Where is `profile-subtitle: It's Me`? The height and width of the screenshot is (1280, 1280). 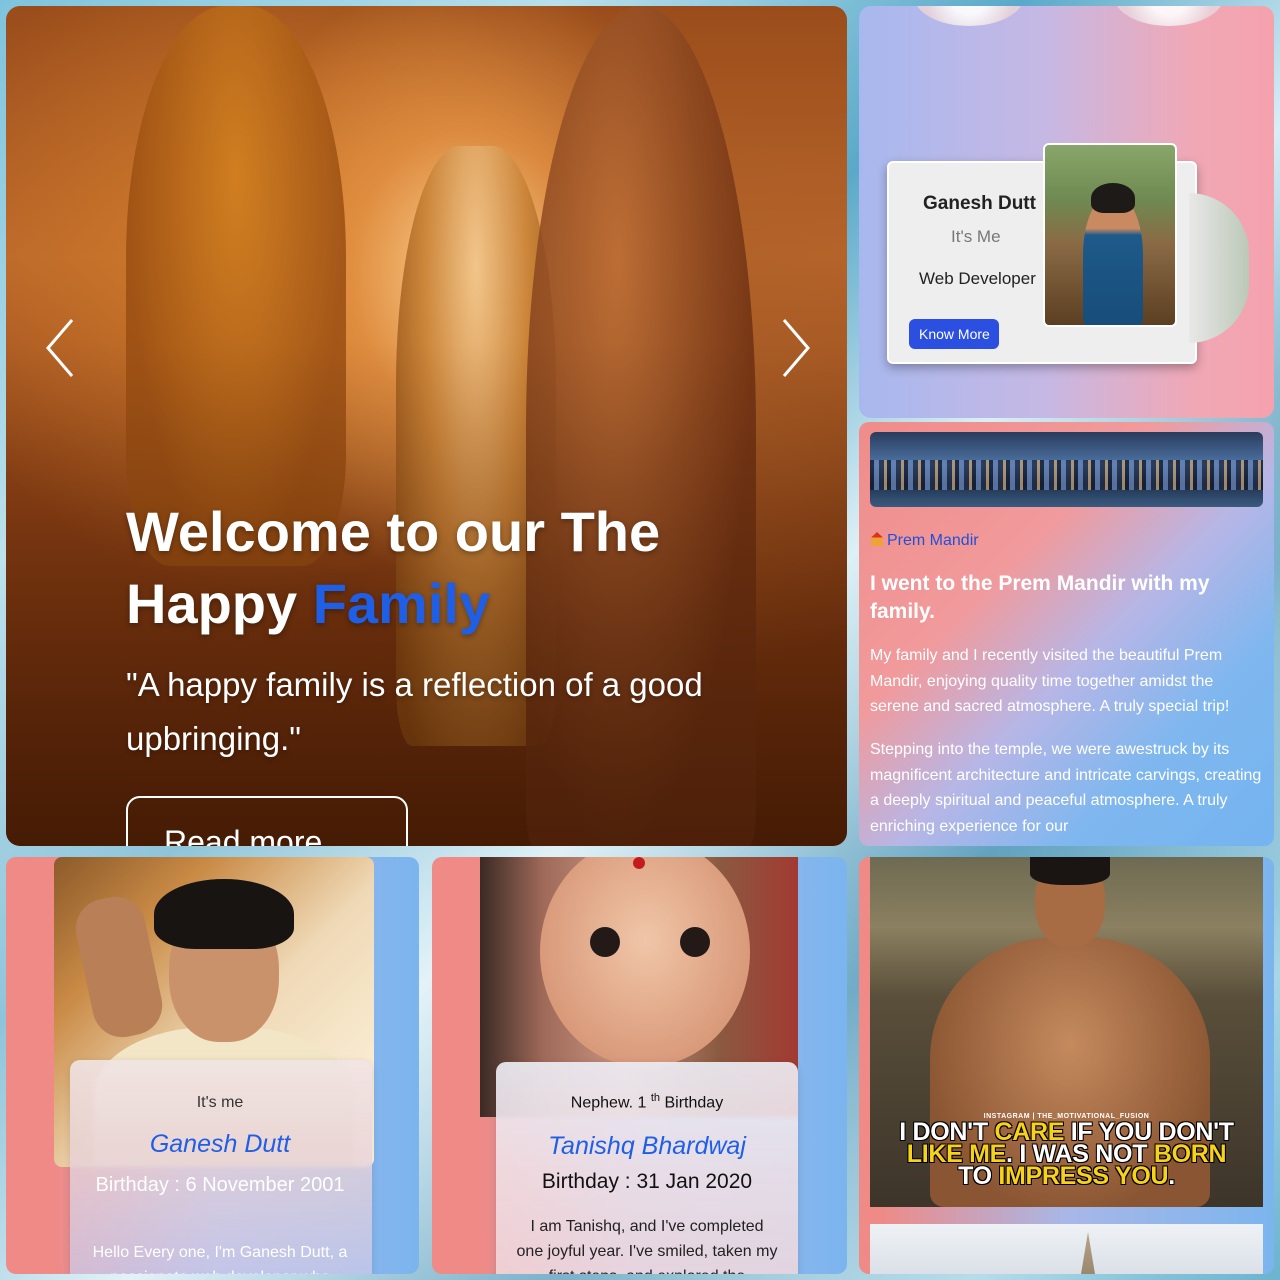
profile-subtitle: It's Me is located at coordinates (976, 236).